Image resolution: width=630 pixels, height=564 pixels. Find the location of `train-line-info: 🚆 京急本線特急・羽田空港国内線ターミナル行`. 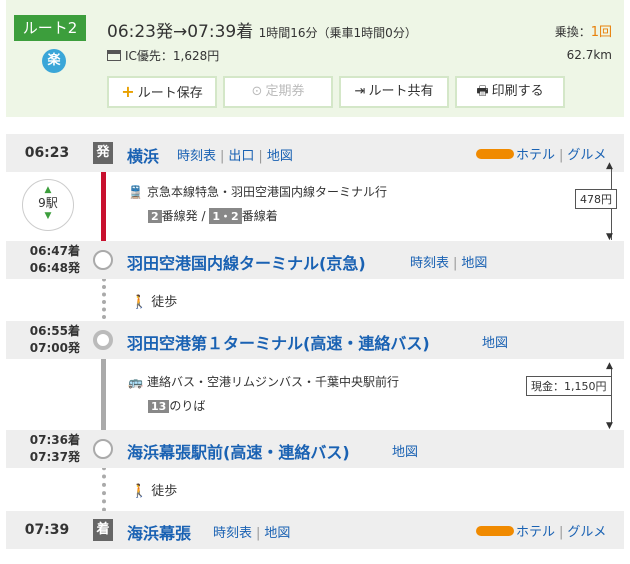

train-line-info: 🚆 京急本線特急・羽田空港国内線ターミナル行 is located at coordinates (257, 191).